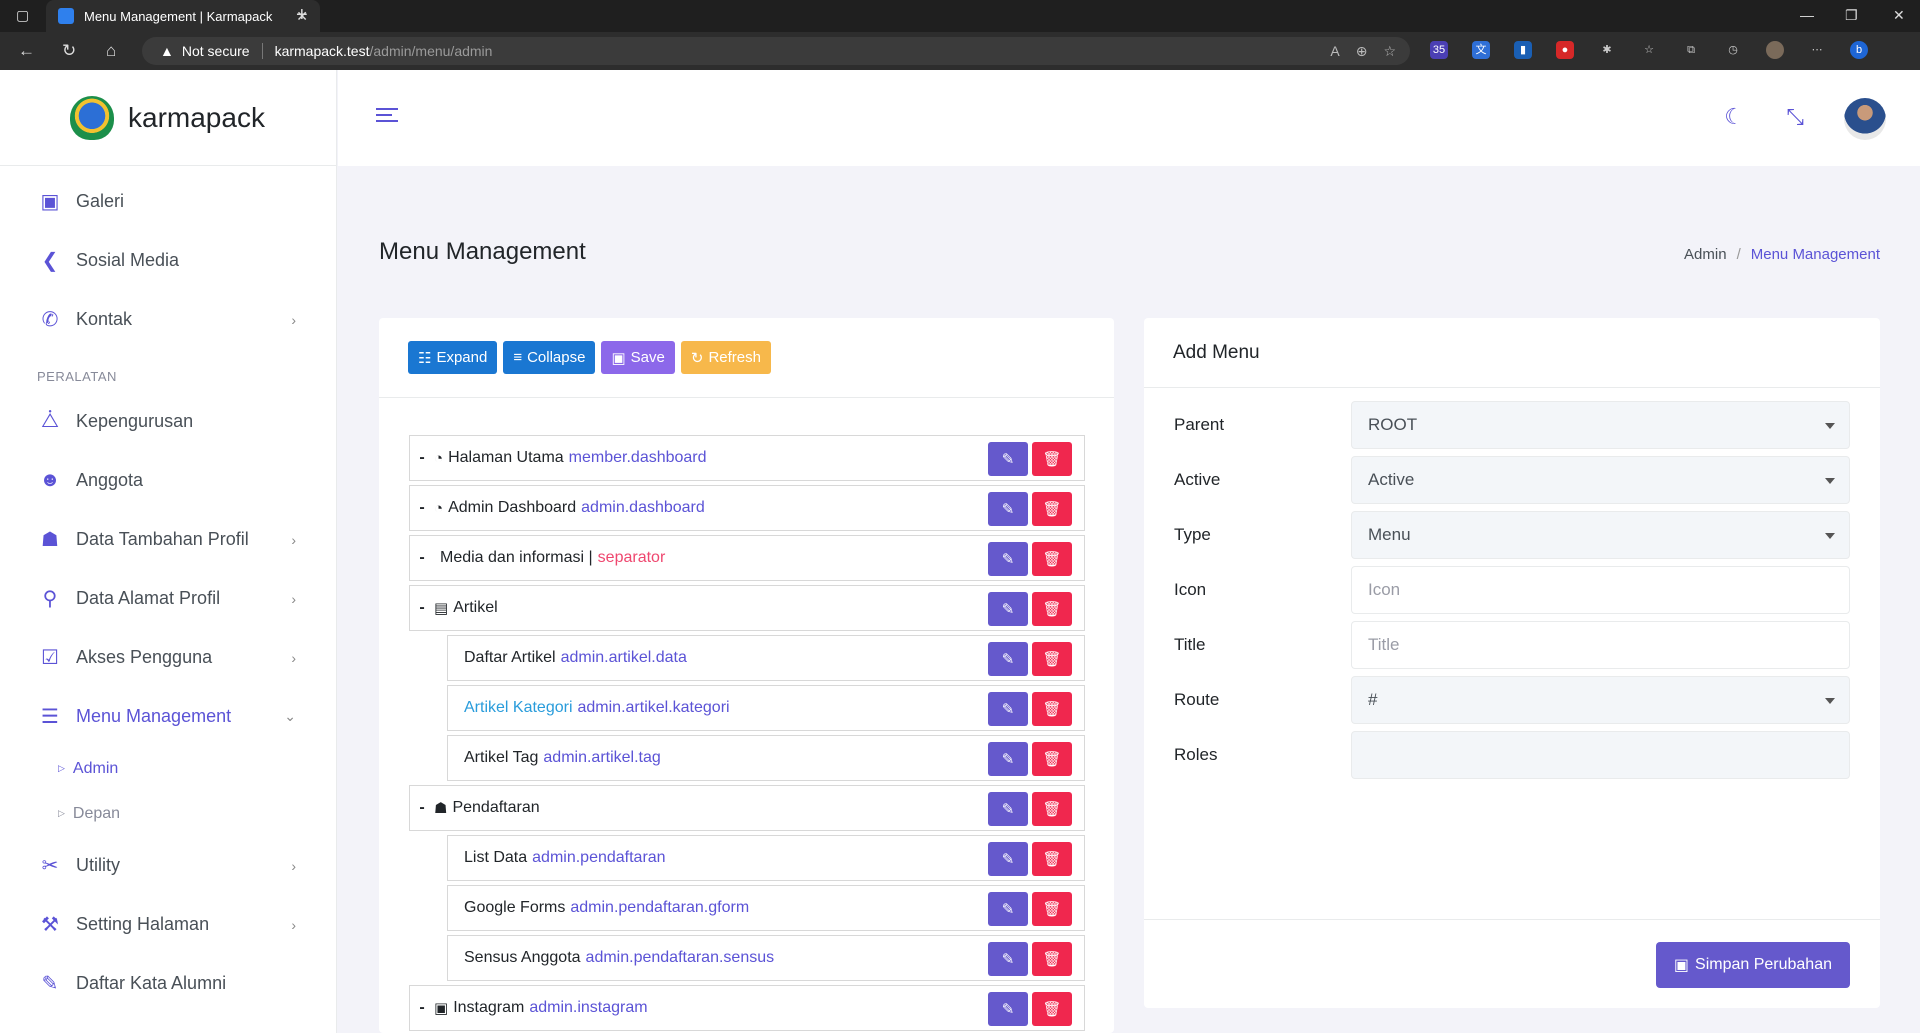 The image size is (1920, 1033). I want to click on back-icon: ←, so click(26, 51).